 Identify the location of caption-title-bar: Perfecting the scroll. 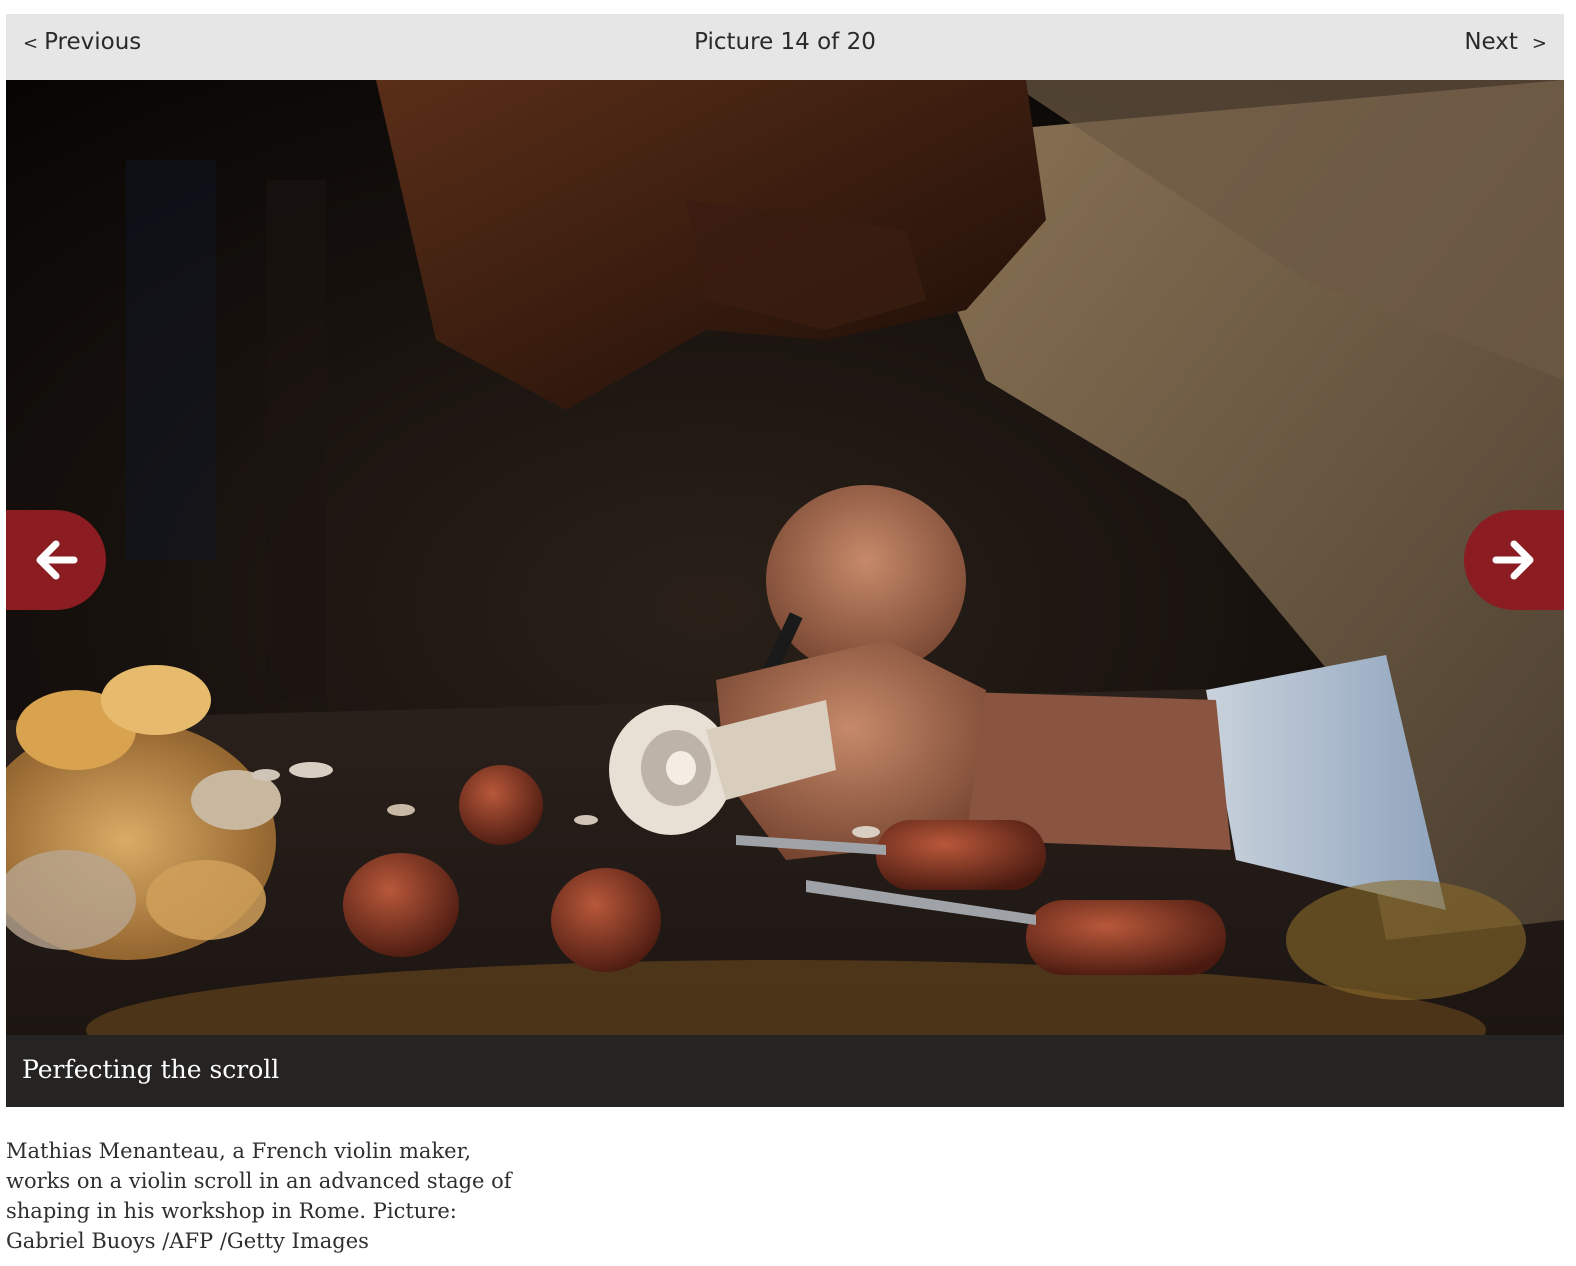
(785, 1071).